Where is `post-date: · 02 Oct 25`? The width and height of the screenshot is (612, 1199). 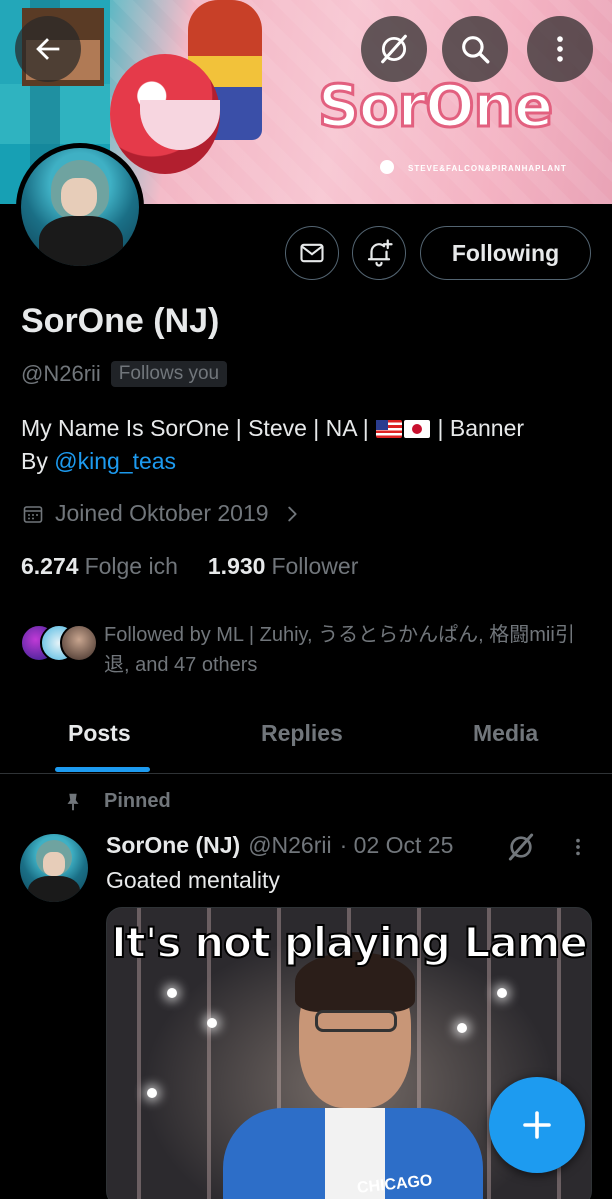
post-date: · 02 Oct 25 is located at coordinates (396, 845).